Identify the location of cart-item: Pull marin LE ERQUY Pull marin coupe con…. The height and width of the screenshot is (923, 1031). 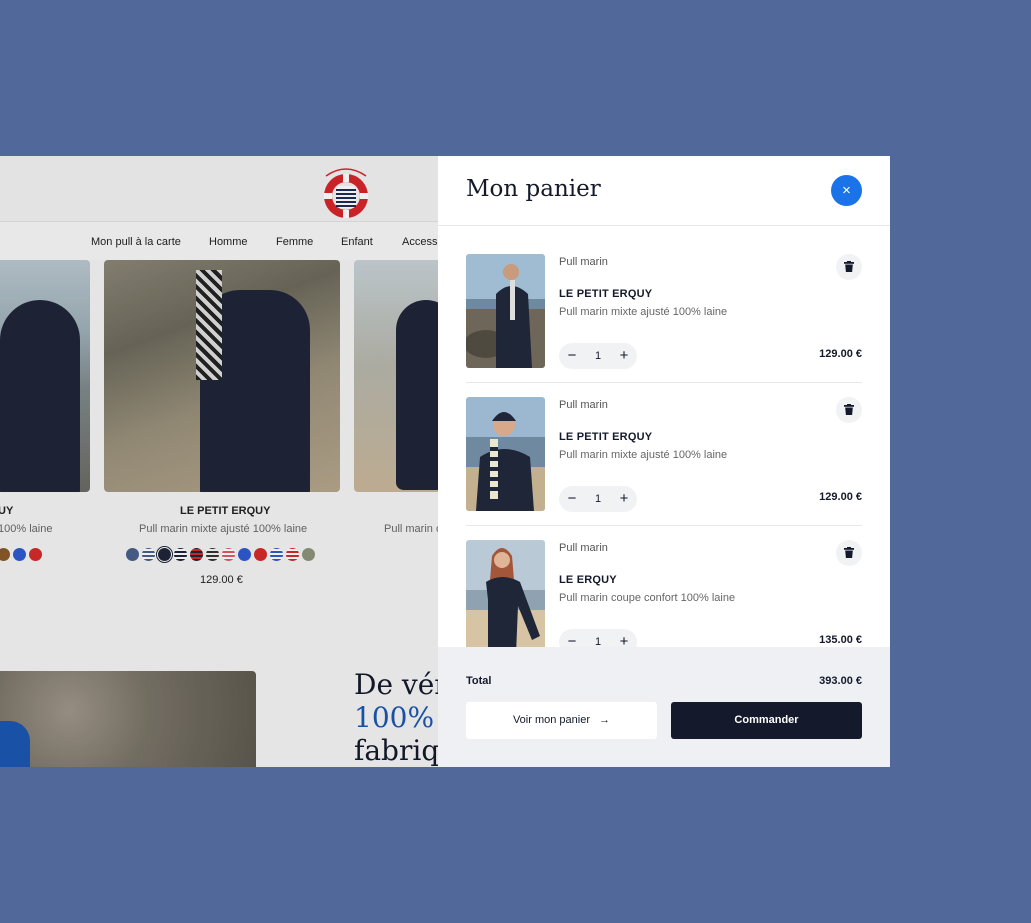
(664, 580).